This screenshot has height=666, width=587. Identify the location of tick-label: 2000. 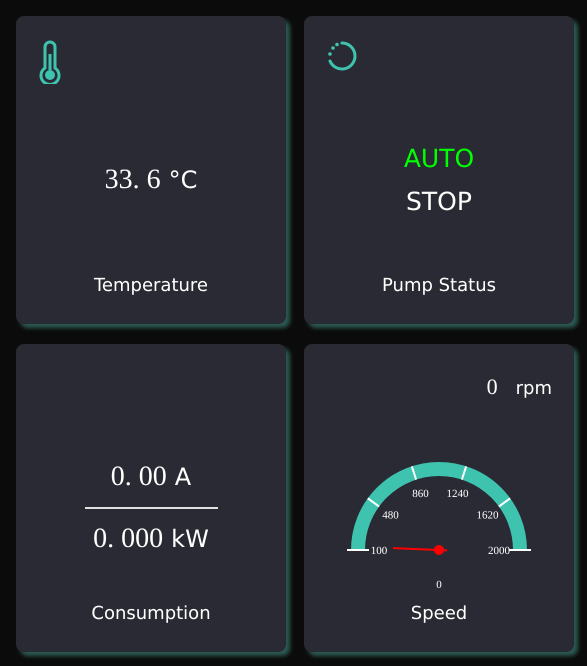
(499, 550).